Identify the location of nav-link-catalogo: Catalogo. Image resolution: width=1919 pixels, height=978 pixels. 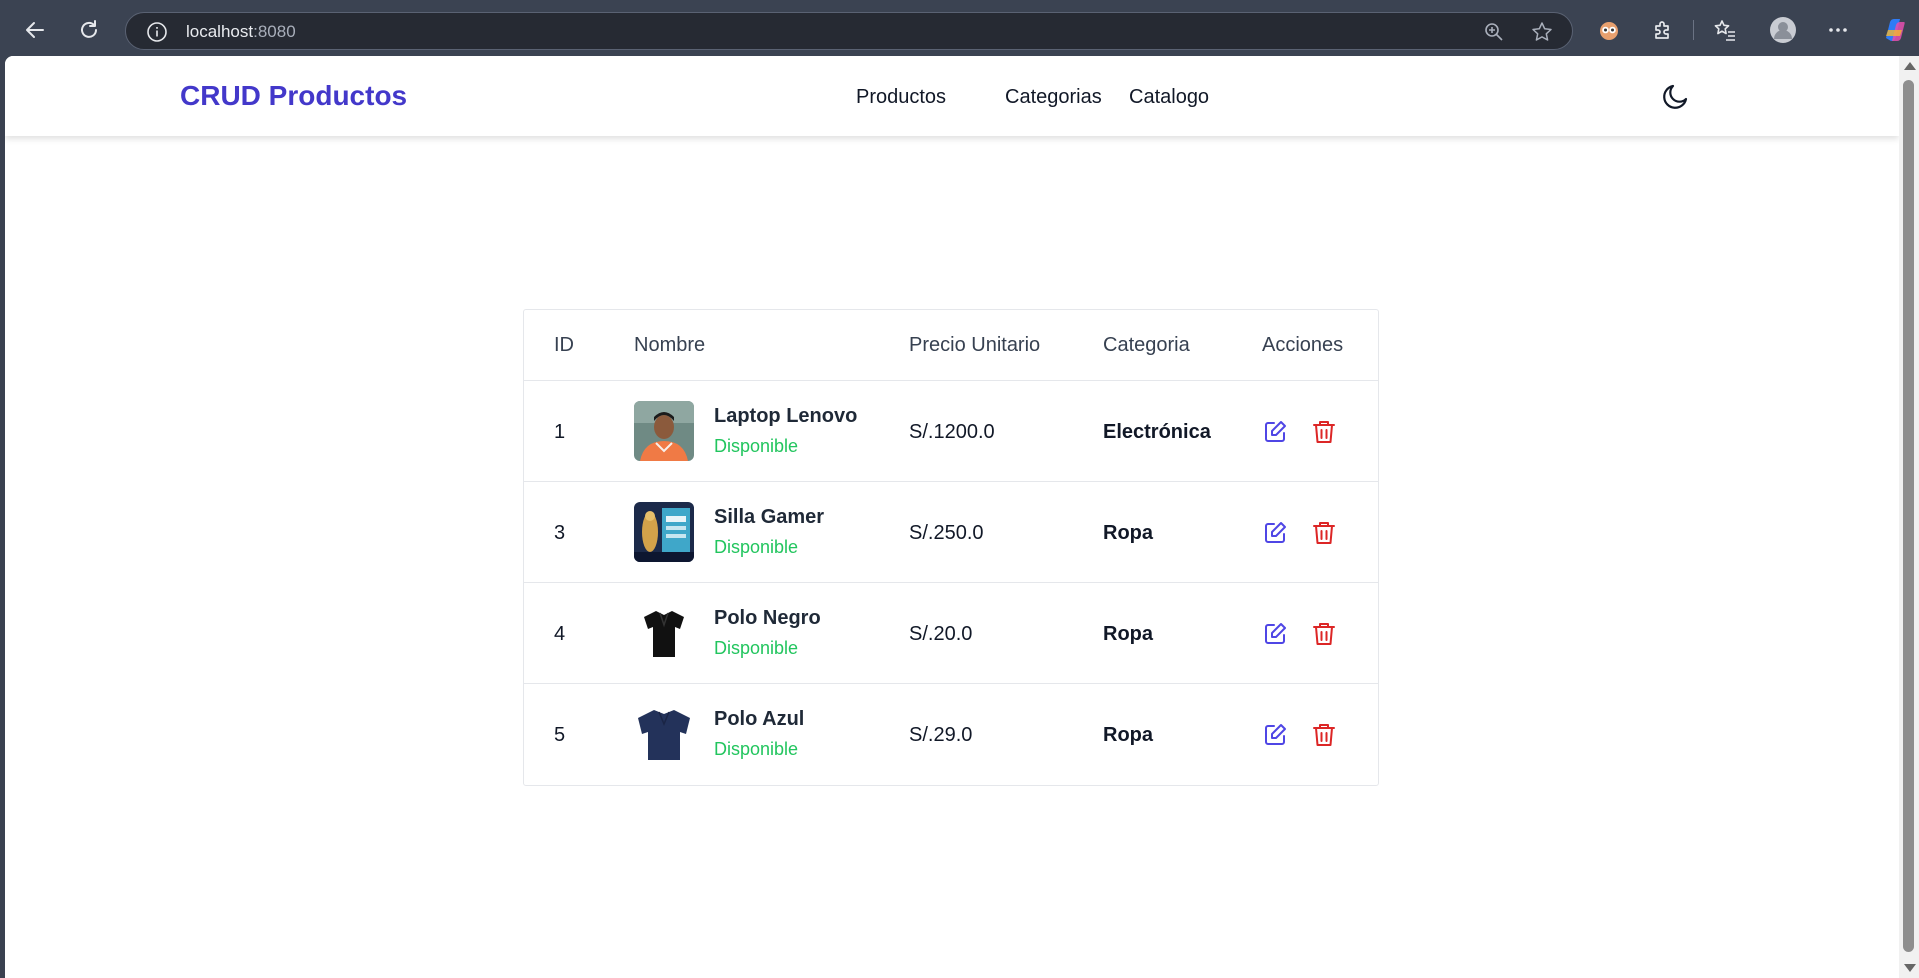
(1169, 97).